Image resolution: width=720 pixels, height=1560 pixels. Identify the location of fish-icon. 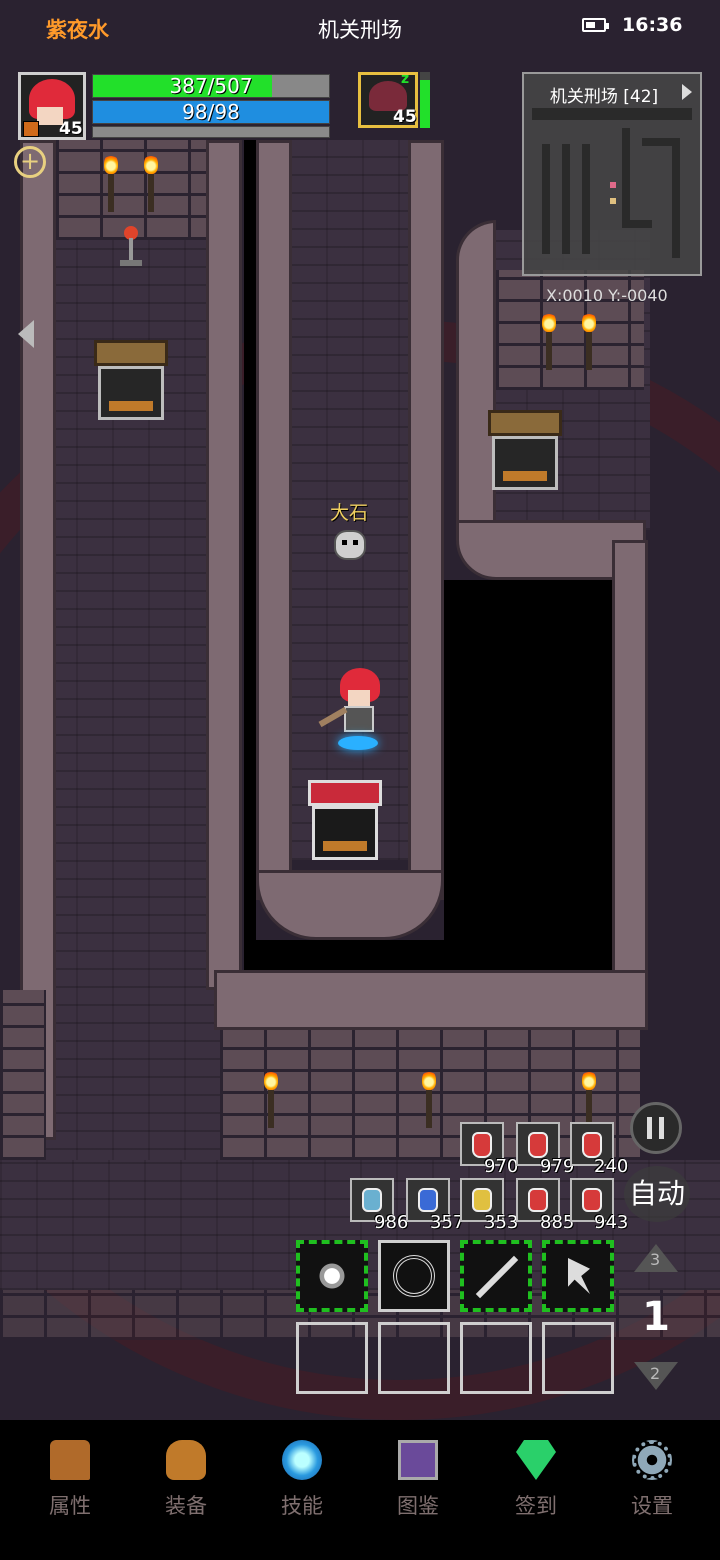
(372, 1200).